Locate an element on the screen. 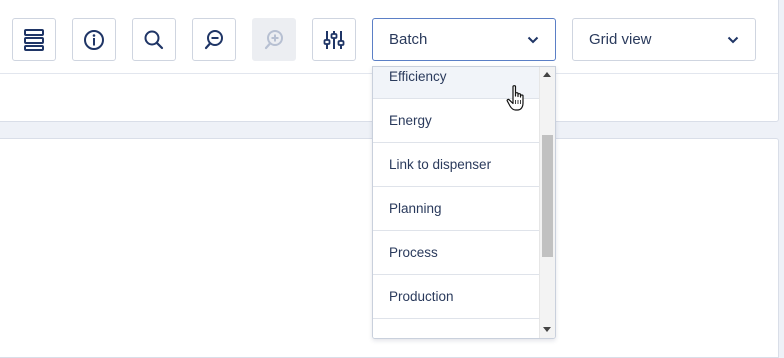  zoom-in-button is located at coordinates (274, 39).